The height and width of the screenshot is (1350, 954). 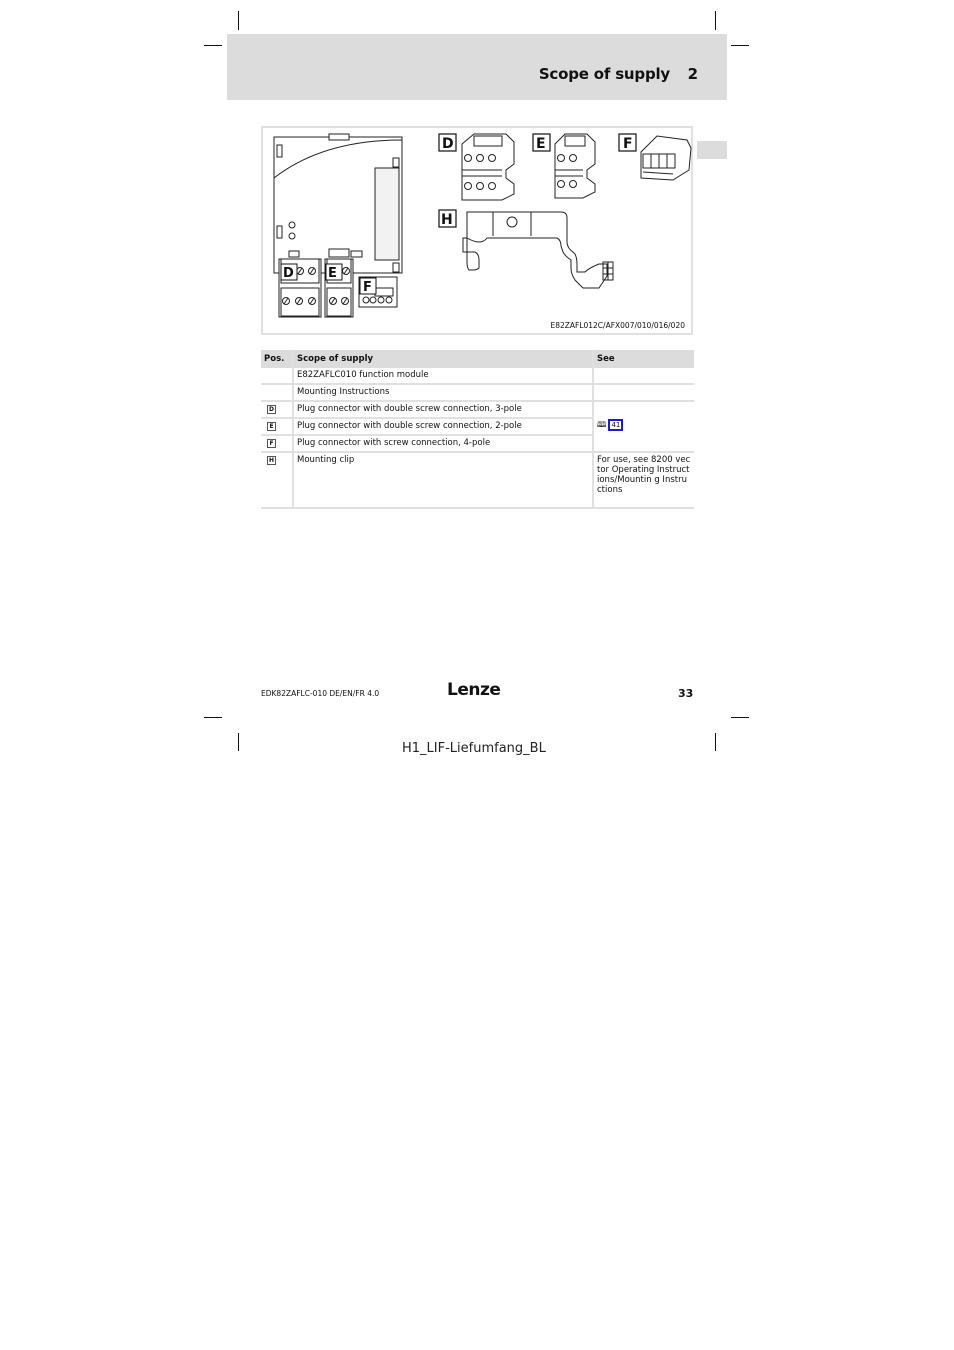 What do you see at coordinates (538, 250) in the screenshot?
I see `mounting-clip-drawing` at bounding box center [538, 250].